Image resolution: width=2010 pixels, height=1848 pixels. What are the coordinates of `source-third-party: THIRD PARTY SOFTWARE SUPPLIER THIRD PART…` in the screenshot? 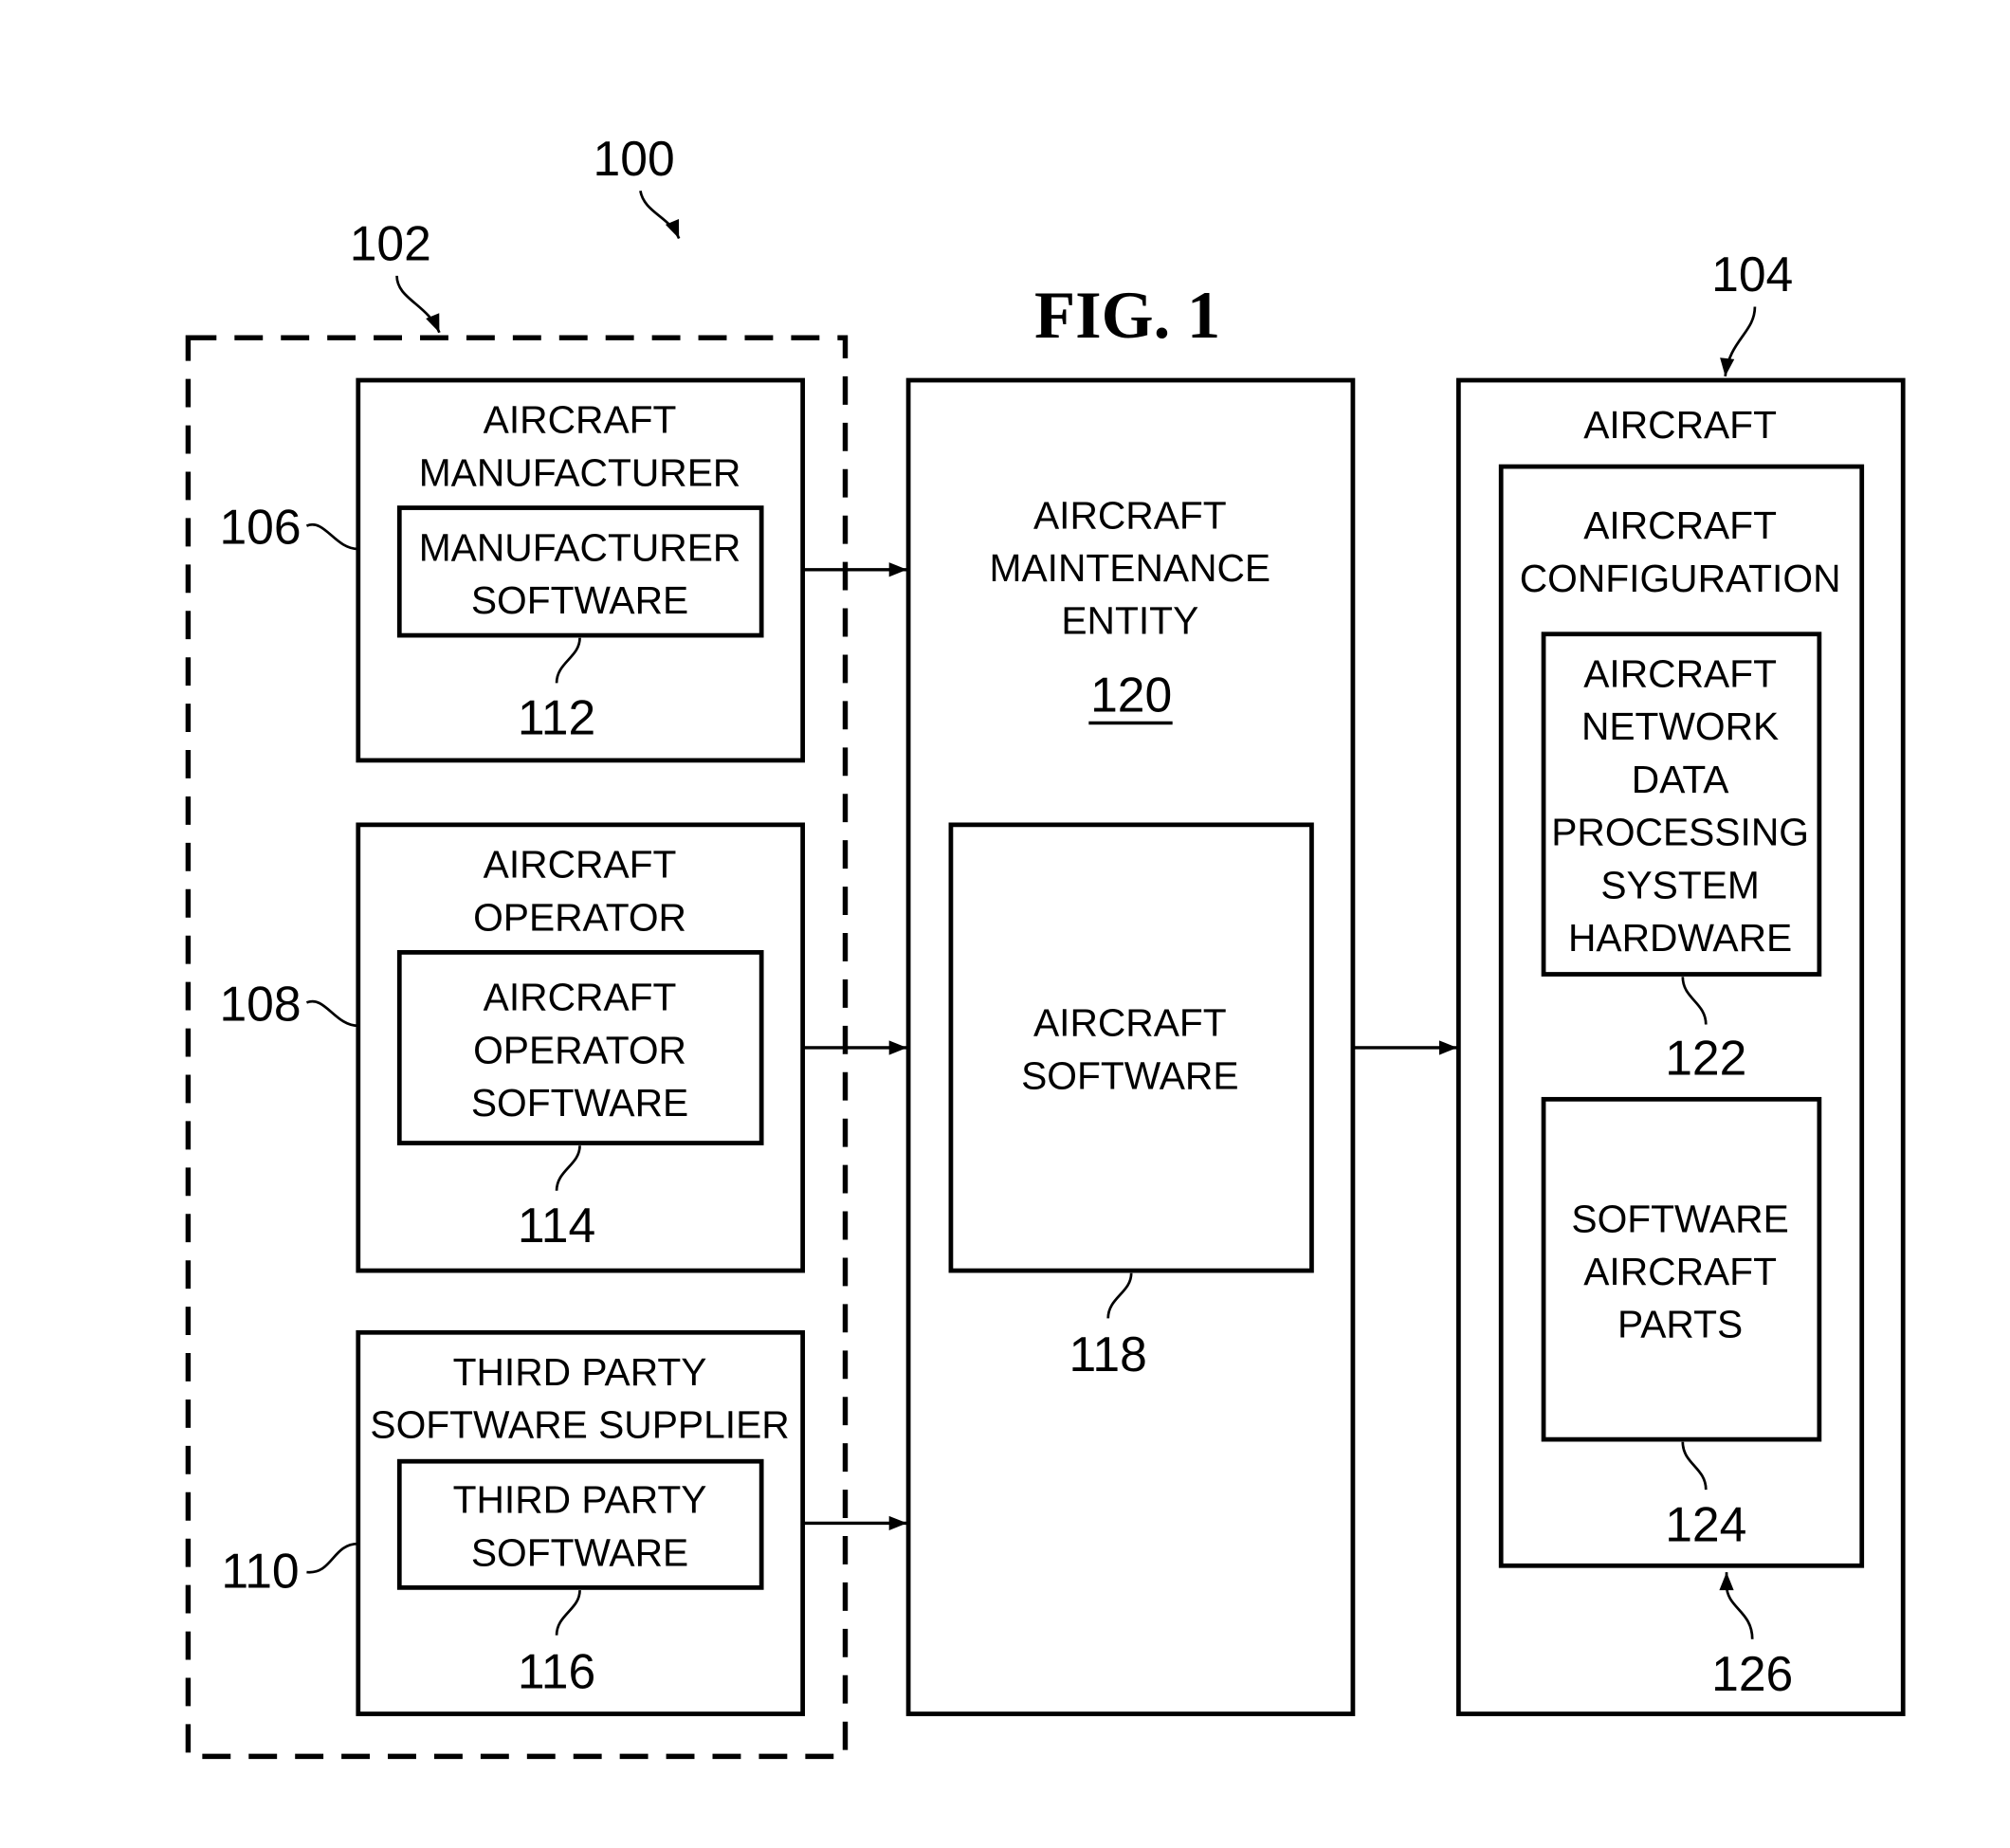 It's located at (513, 1522).